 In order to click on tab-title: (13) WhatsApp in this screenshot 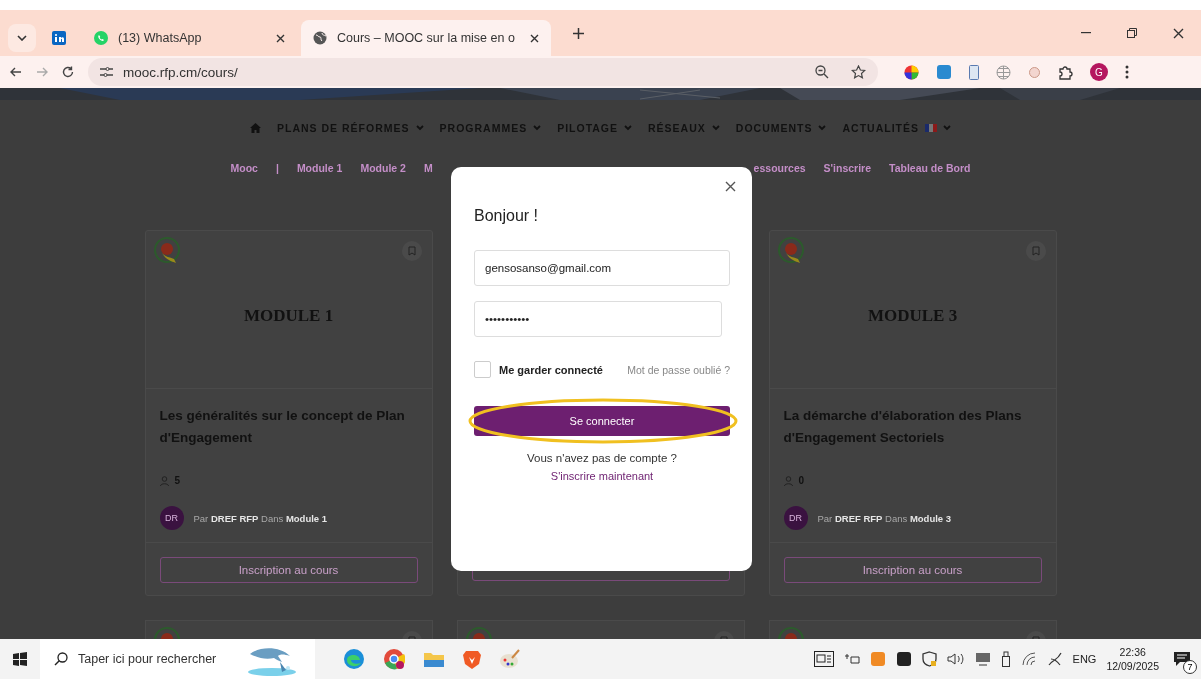, I will do `click(160, 38)`.